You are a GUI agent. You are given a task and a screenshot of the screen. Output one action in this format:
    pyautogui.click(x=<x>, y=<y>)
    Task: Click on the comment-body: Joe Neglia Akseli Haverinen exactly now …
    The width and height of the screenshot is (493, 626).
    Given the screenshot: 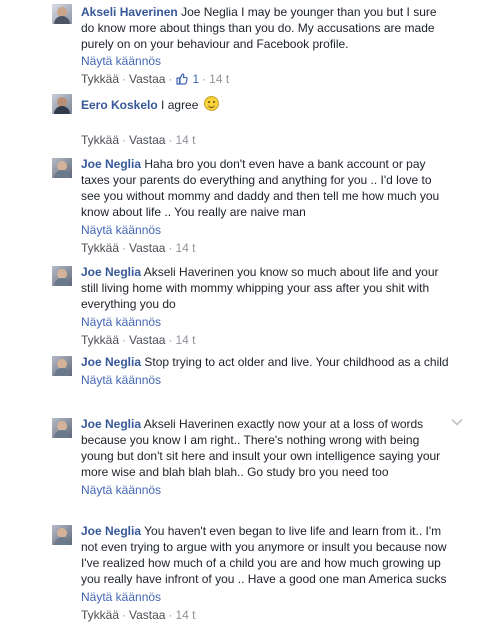 What is the action you would take?
    pyautogui.click(x=266, y=448)
    